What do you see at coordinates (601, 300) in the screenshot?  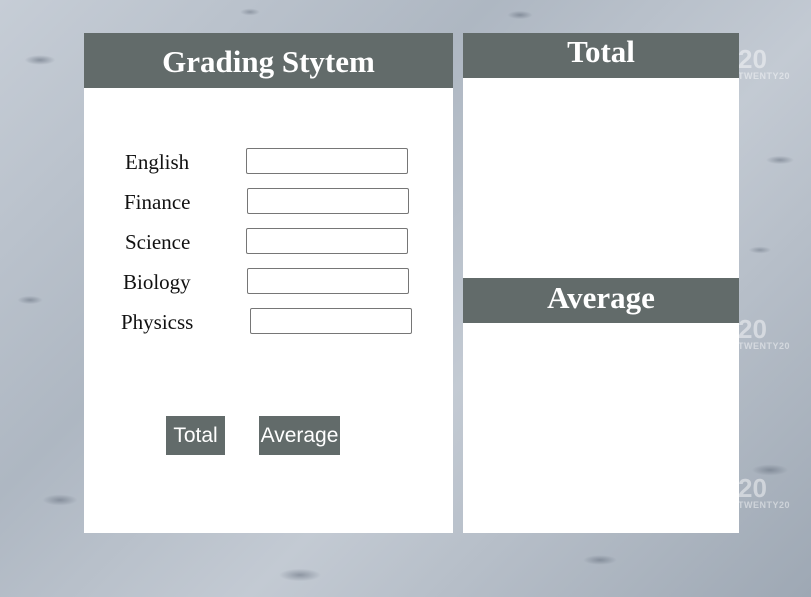 I see `average-title: Average` at bounding box center [601, 300].